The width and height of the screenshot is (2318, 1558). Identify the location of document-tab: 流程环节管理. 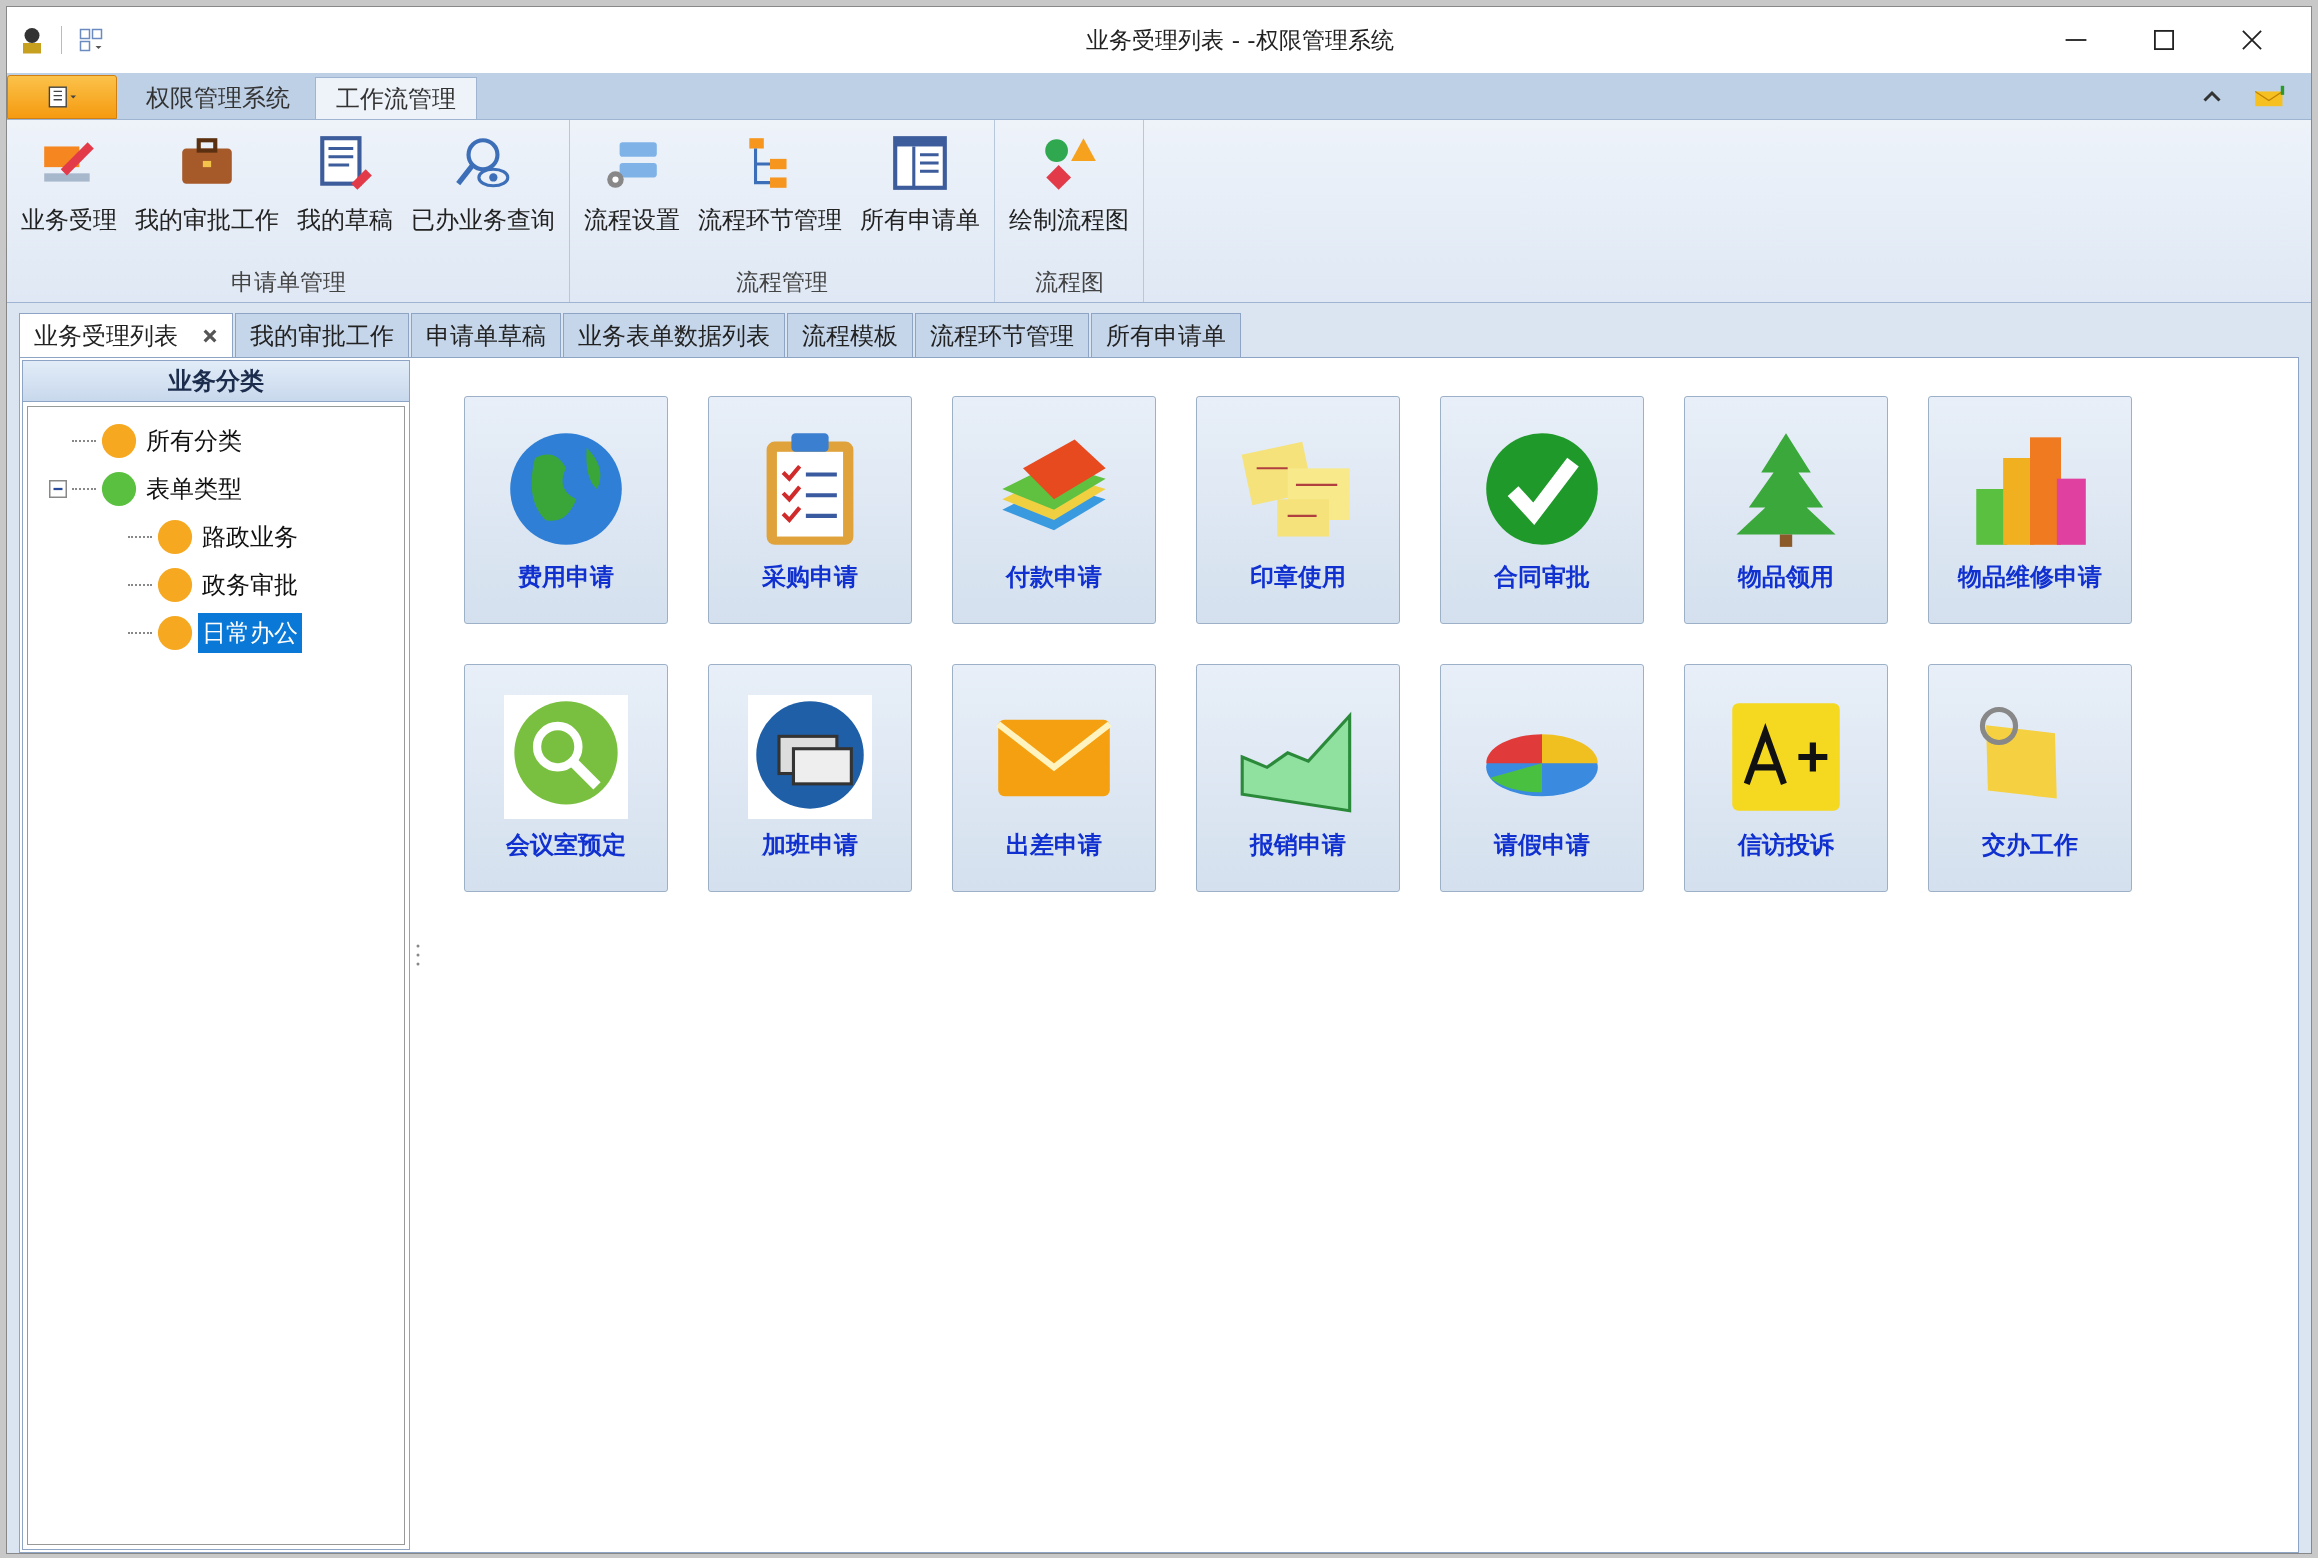
(1002, 335).